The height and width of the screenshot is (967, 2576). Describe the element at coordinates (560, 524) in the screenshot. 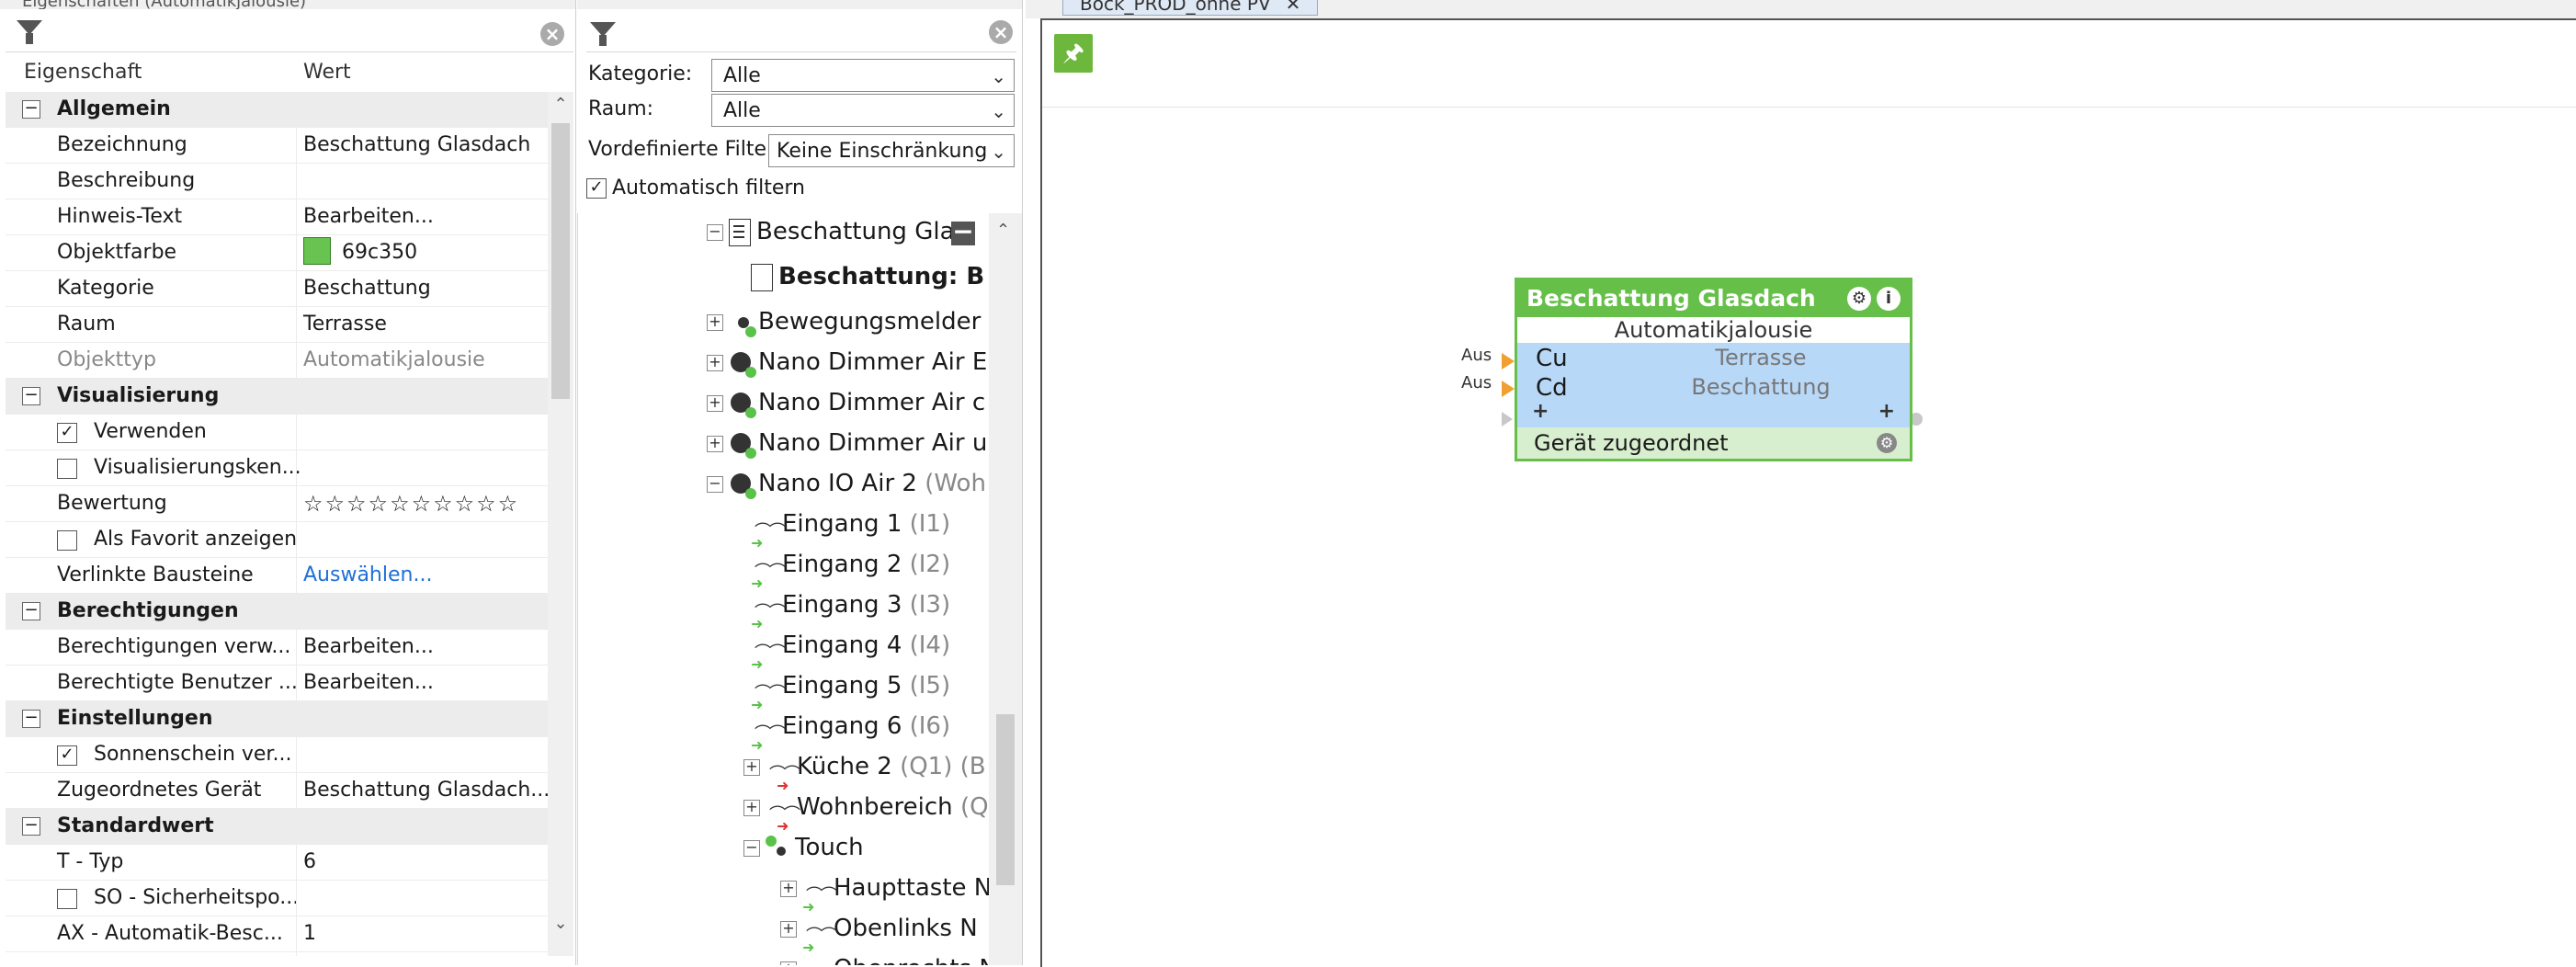

I see `properties-scrollbar: ⌃ ⌄` at that location.